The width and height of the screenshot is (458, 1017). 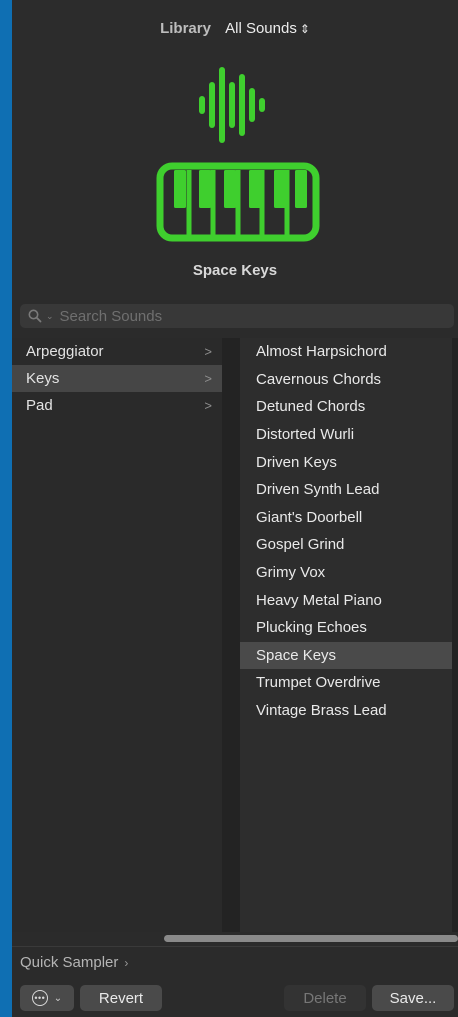 What do you see at coordinates (346, 435) in the screenshot?
I see `sound-item: Distorted Wurli` at bounding box center [346, 435].